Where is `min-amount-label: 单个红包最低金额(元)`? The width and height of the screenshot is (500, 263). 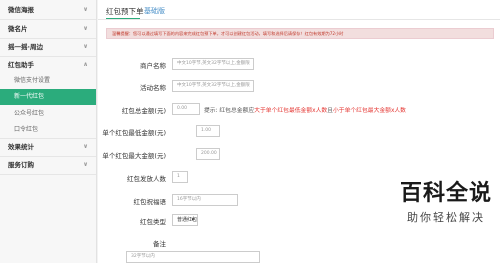 min-amount-label: 单个红包最低金额(元) is located at coordinates (134, 133).